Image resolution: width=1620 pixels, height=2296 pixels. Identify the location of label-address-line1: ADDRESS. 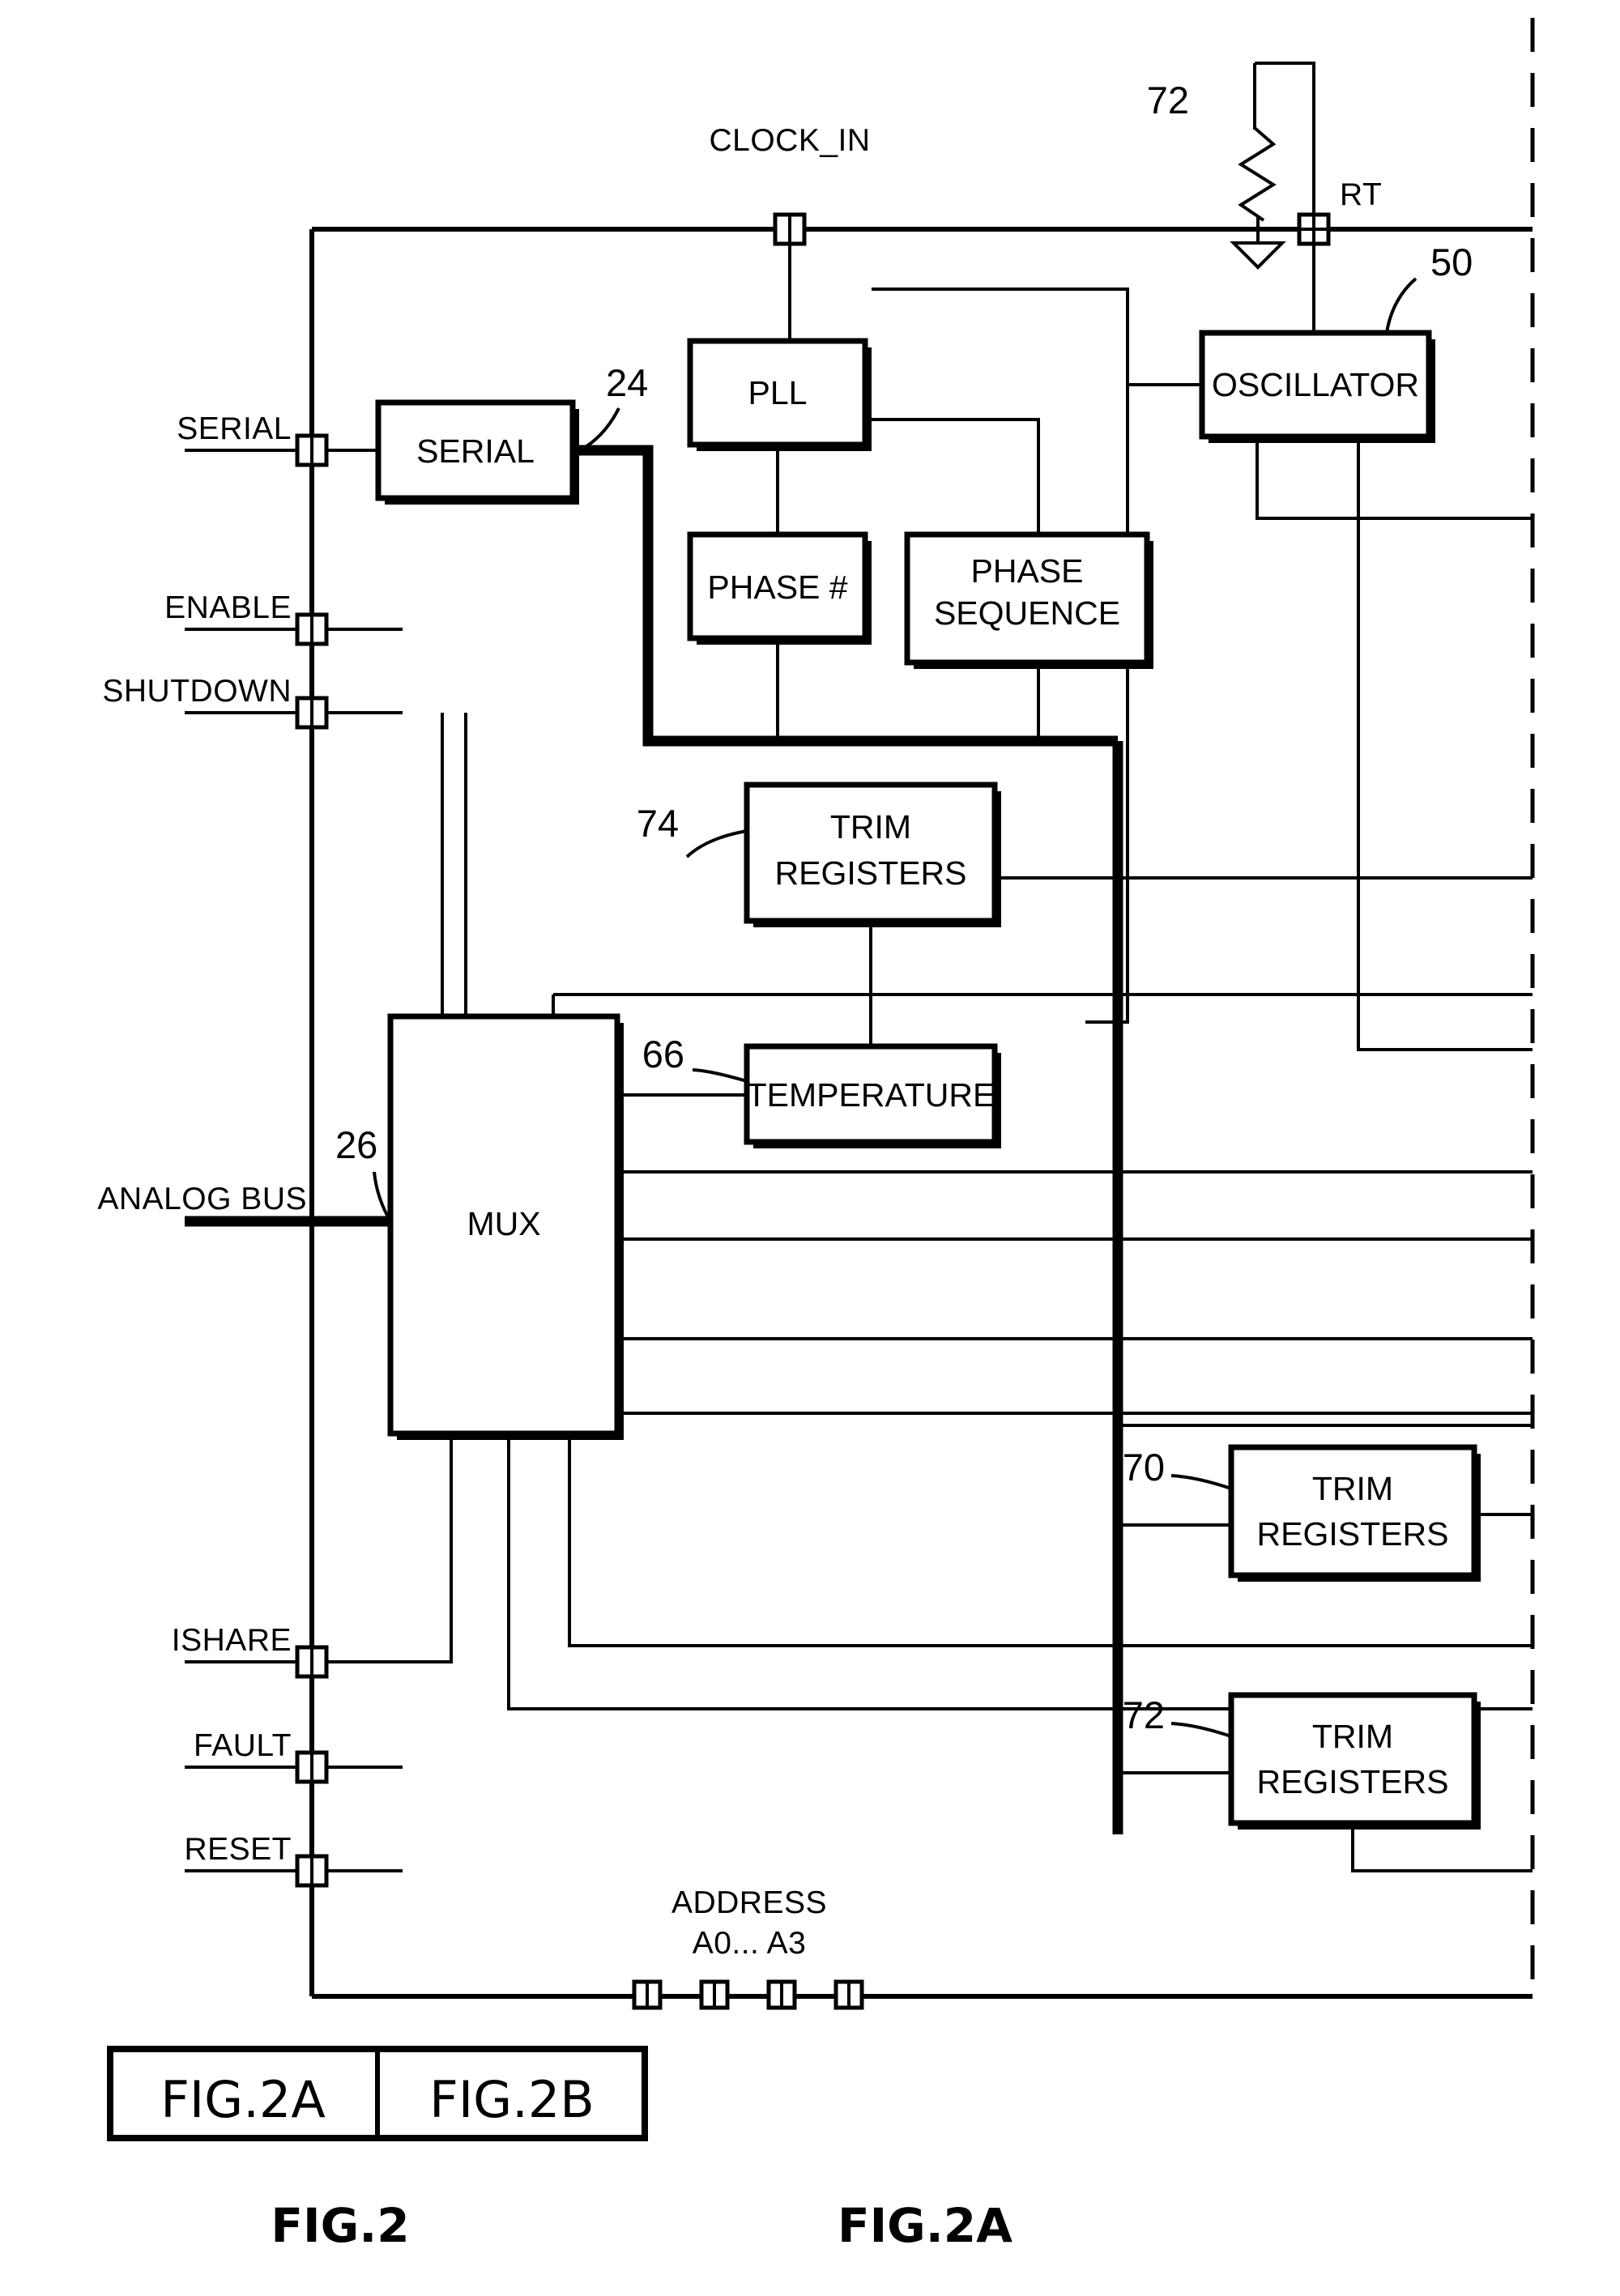
(749, 1903).